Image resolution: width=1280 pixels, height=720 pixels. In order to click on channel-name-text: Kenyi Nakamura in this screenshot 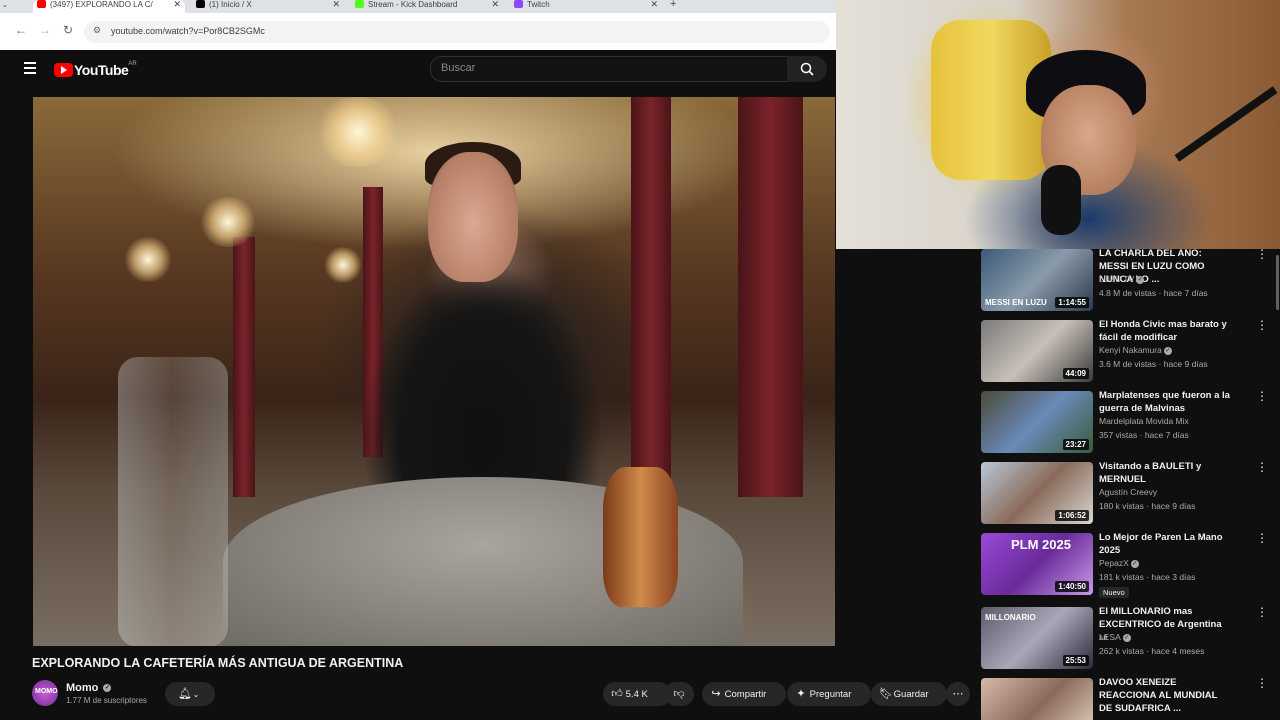, I will do `click(1130, 350)`.